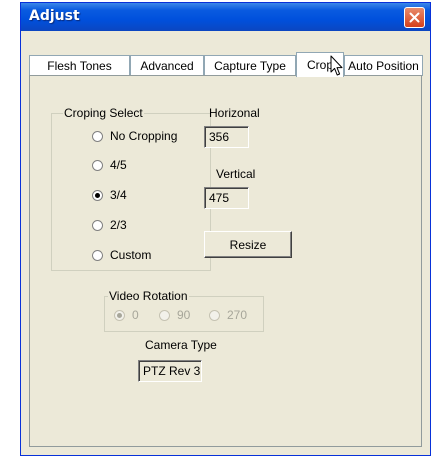 Image resolution: width=436 pixels, height=460 pixels. Describe the element at coordinates (118, 165) in the screenshot. I see `radio-label: 4/5` at that location.